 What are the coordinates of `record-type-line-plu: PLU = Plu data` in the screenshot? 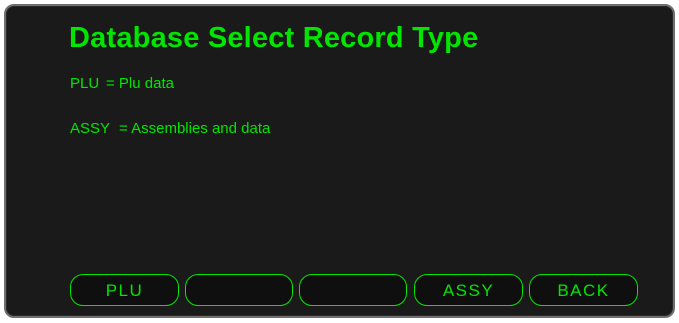 It's located at (122, 83).